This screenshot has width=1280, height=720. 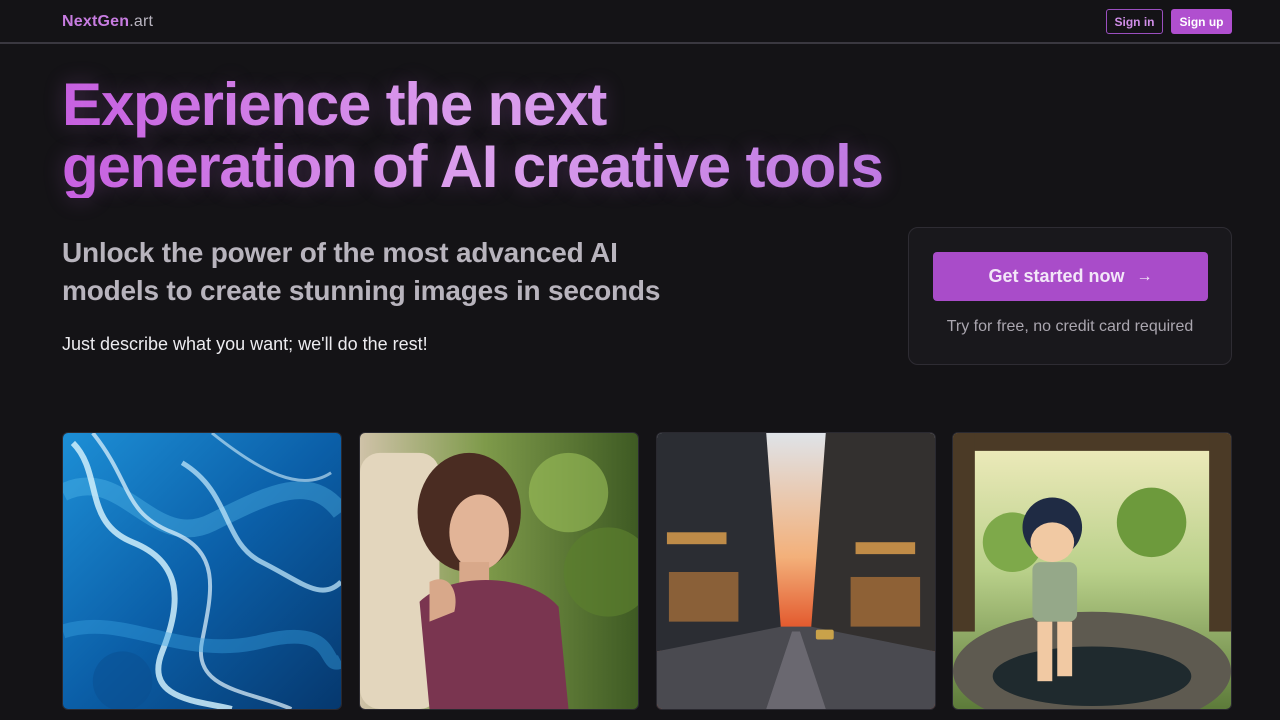 What do you see at coordinates (202, 571) in the screenshot?
I see `blue-ribbon-abstract-image` at bounding box center [202, 571].